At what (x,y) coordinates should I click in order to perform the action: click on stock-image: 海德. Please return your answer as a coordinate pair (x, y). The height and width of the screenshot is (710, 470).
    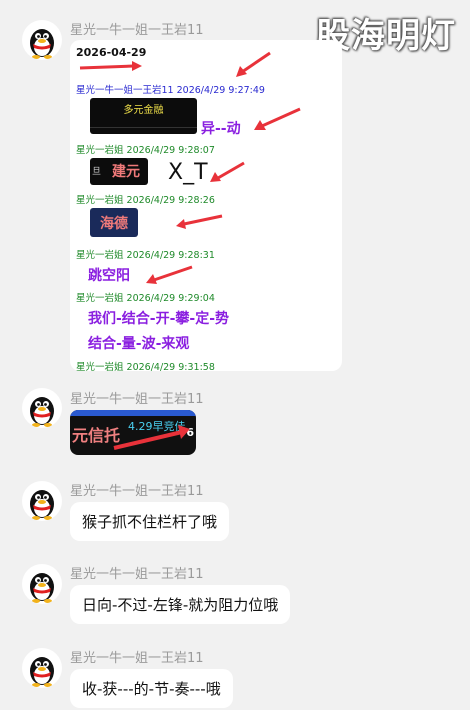
    Looking at the image, I should click on (114, 222).